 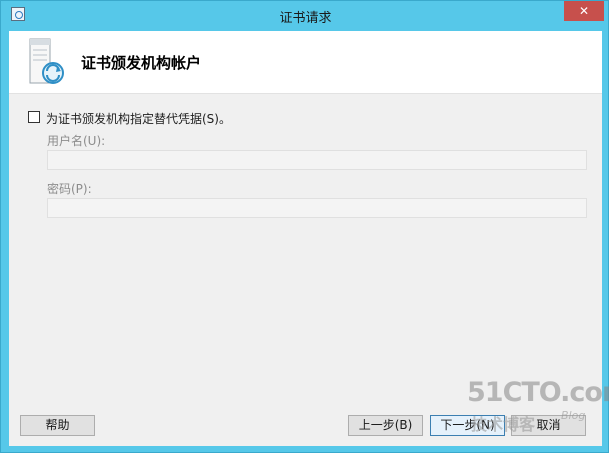 I want to click on close-button: ✕, so click(x=584, y=11).